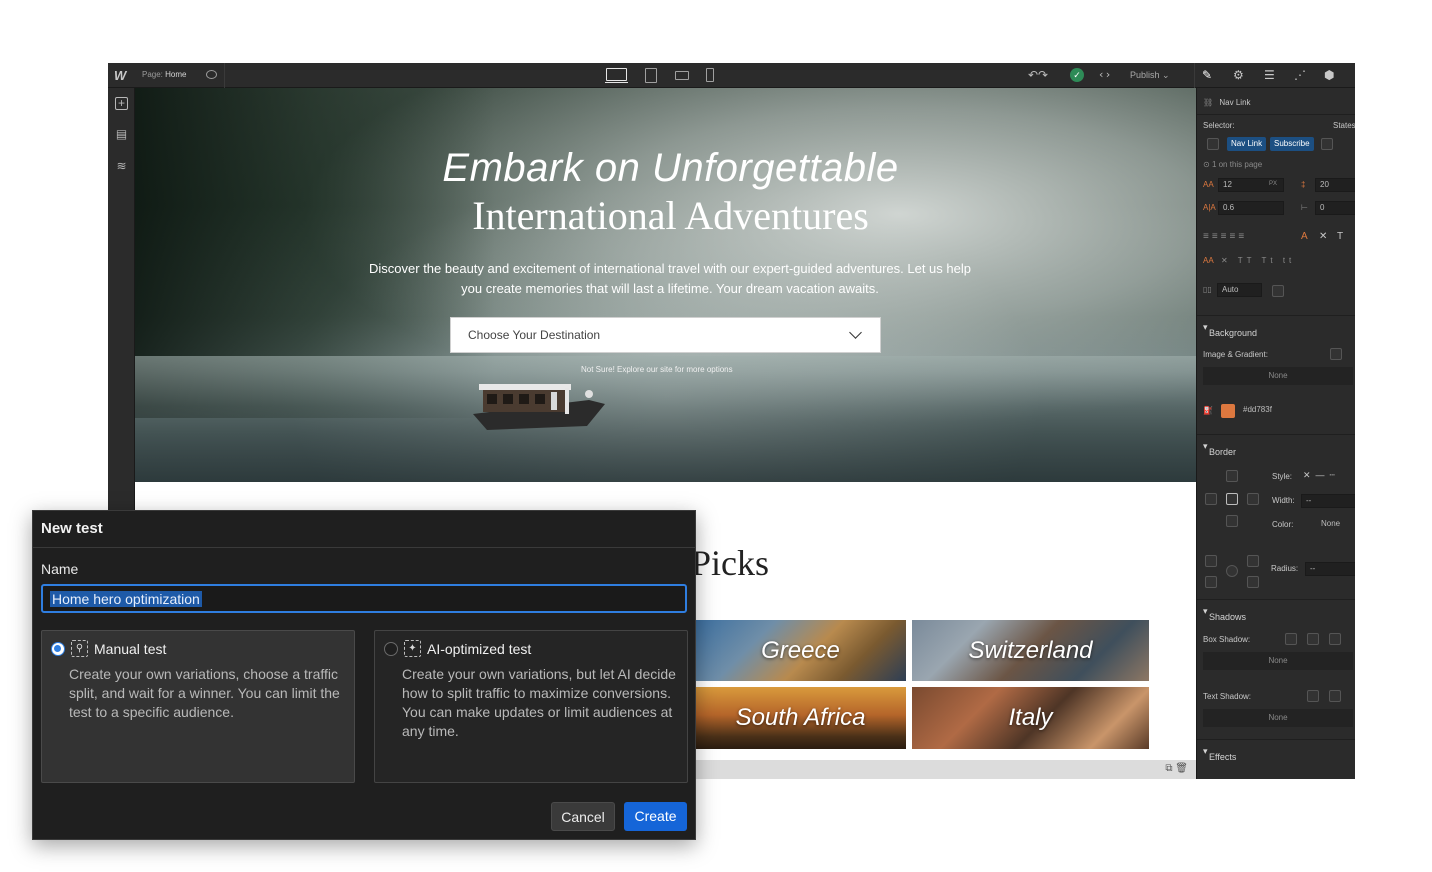 Image resolution: width=1432 pixels, height=872 pixels. Describe the element at coordinates (1150, 75) in the screenshot. I see `publish-button: Publish ⌄` at that location.